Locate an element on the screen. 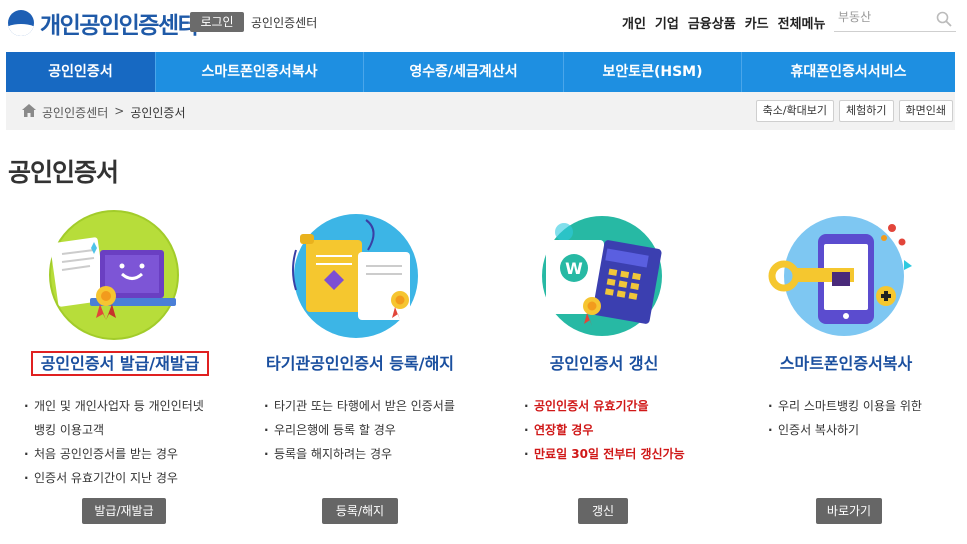 The image size is (967, 544). svg-text: W is located at coordinates (574, 268).